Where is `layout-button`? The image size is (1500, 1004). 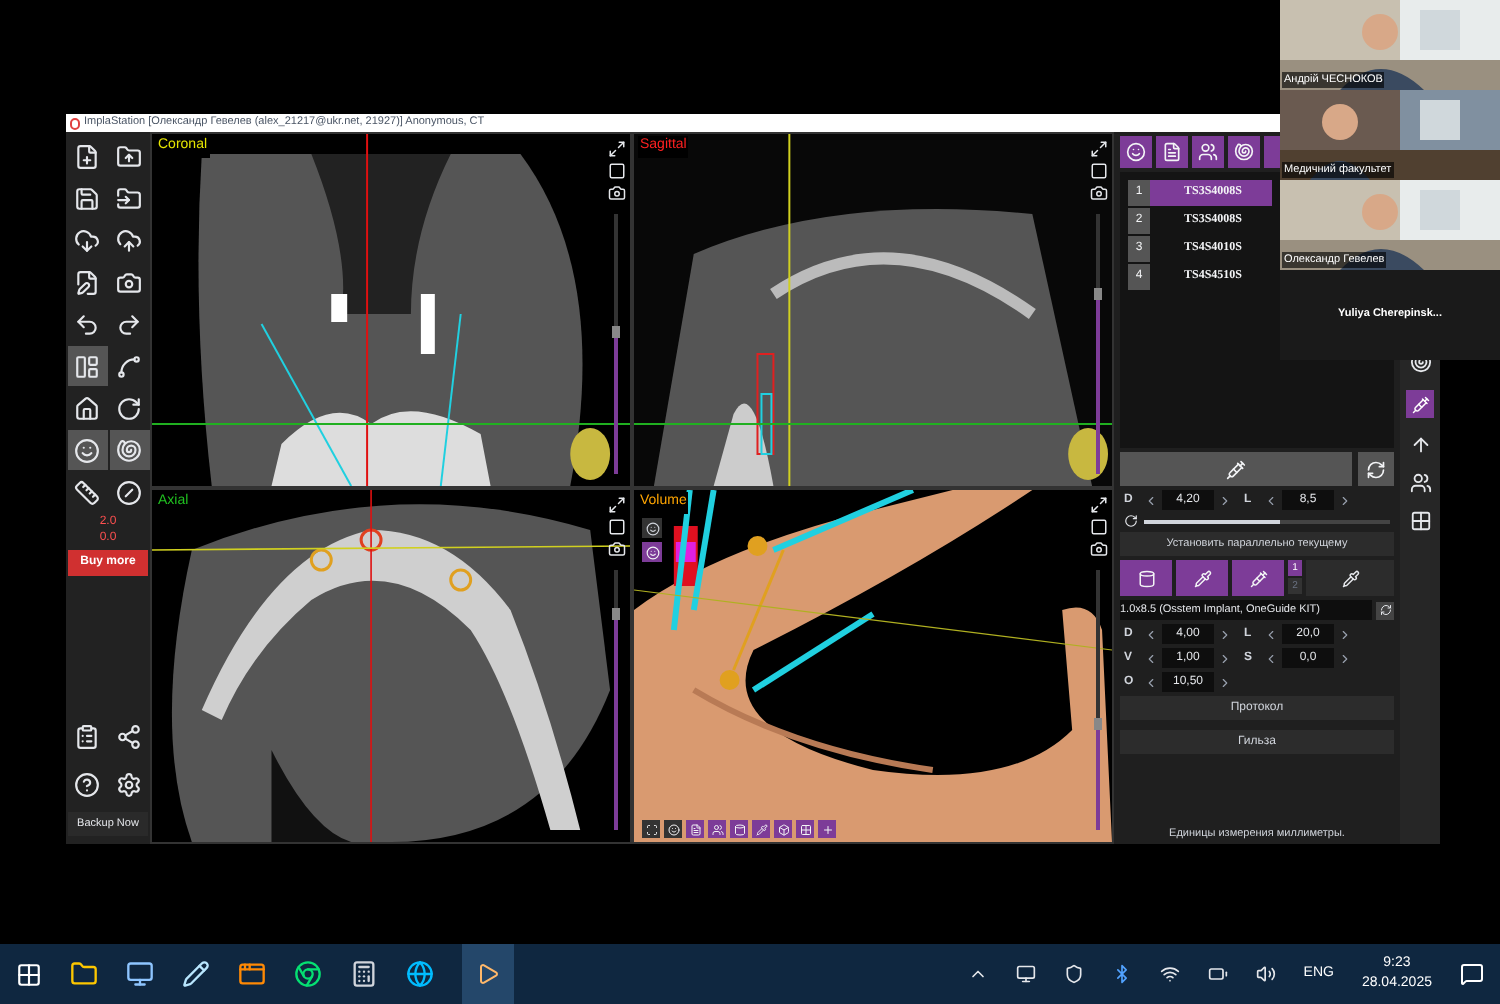
layout-button is located at coordinates (87, 366).